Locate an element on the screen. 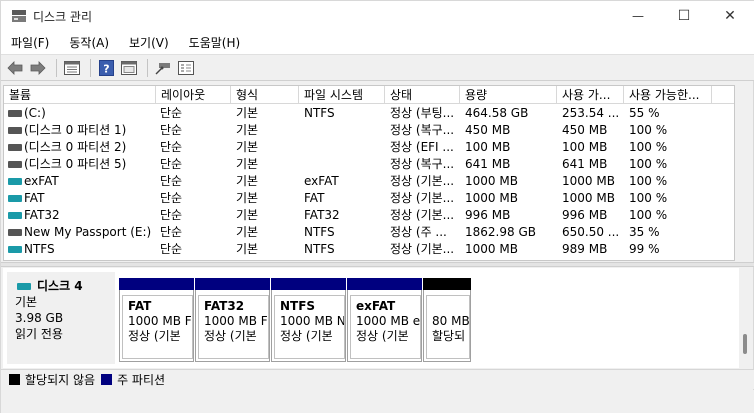  partition-box: FAT 1000 MB F 정상 (기본 is located at coordinates (156, 326).